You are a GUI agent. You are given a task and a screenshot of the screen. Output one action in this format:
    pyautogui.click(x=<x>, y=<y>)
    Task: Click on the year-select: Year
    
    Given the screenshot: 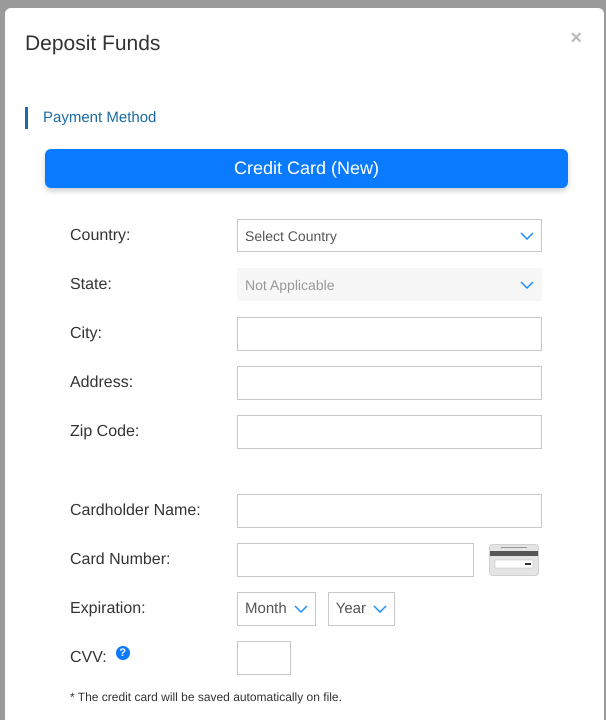 What is the action you would take?
    pyautogui.click(x=362, y=609)
    